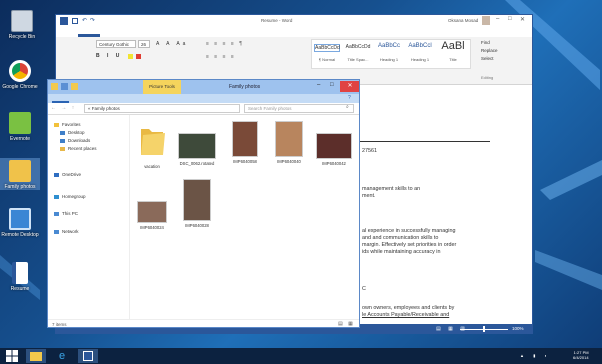 Image resolution: width=602 pixels, height=364 pixels. I want to click on style-preview: AaBbCcl, so click(420, 46).